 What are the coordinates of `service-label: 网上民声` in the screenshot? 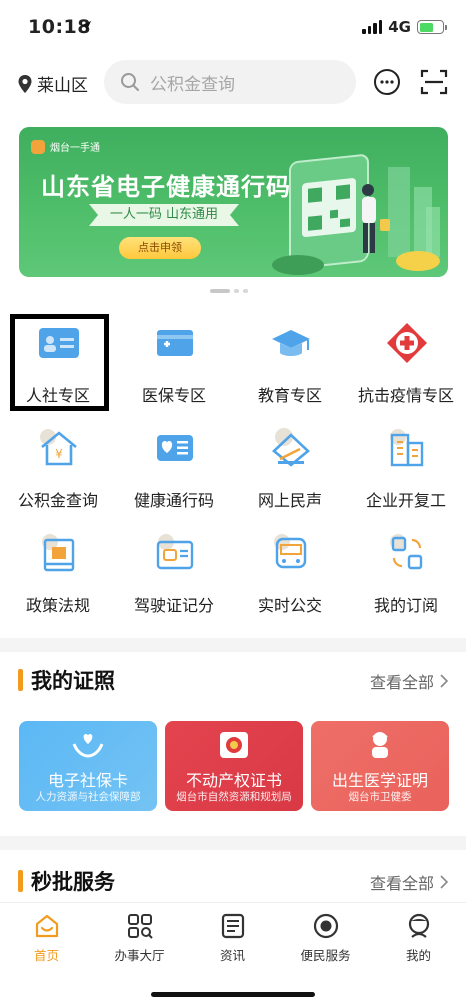 It's located at (289, 500).